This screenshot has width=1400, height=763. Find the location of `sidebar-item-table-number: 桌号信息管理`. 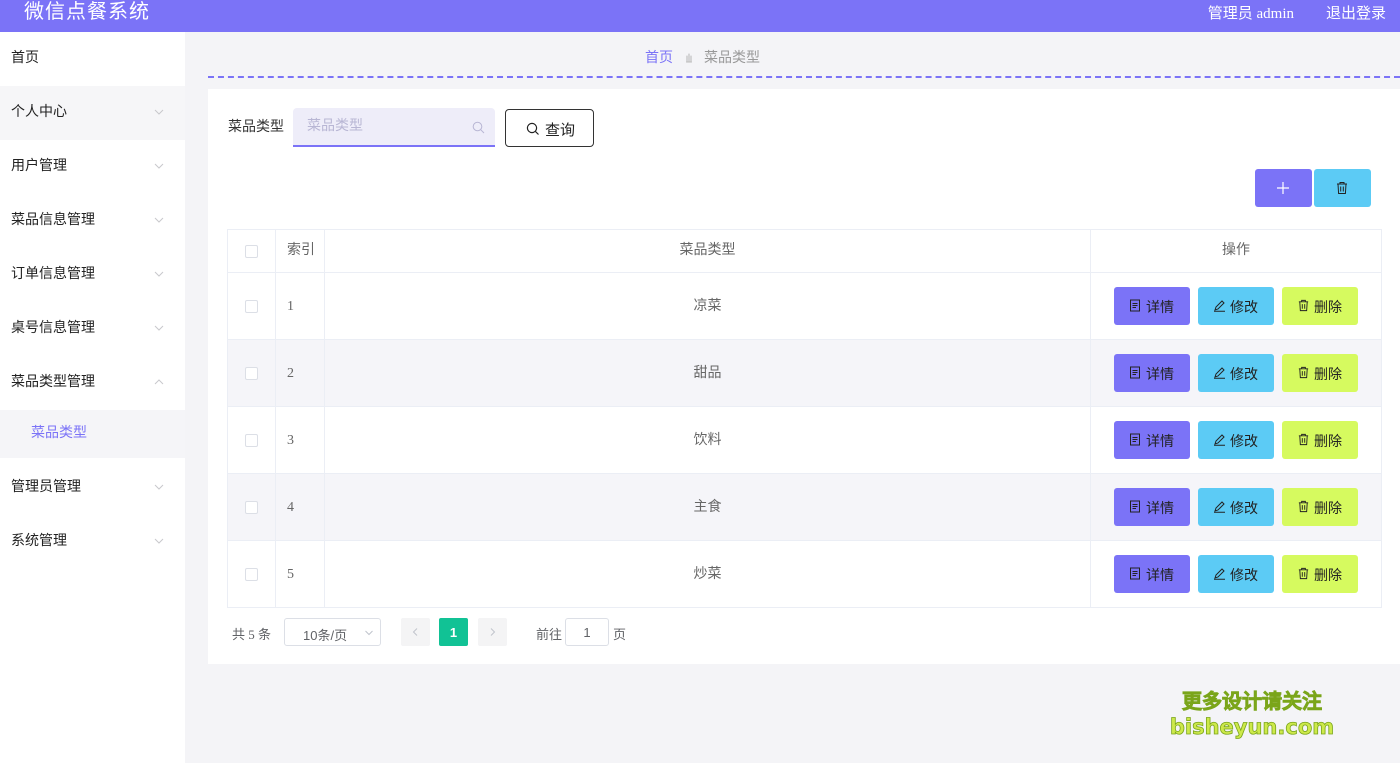

sidebar-item-table-number: 桌号信息管理 is located at coordinates (92, 329).